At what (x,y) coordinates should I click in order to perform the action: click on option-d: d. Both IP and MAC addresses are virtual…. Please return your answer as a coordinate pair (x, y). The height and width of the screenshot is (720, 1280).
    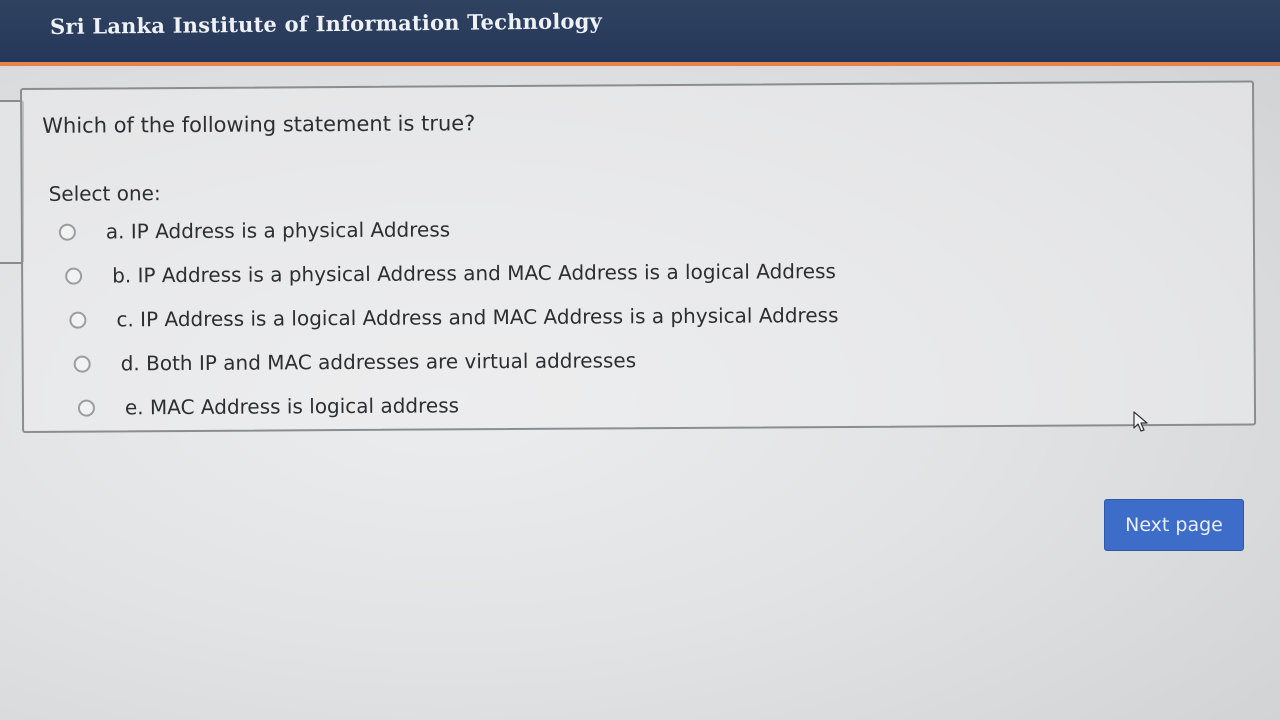
    Looking at the image, I should click on (355, 361).